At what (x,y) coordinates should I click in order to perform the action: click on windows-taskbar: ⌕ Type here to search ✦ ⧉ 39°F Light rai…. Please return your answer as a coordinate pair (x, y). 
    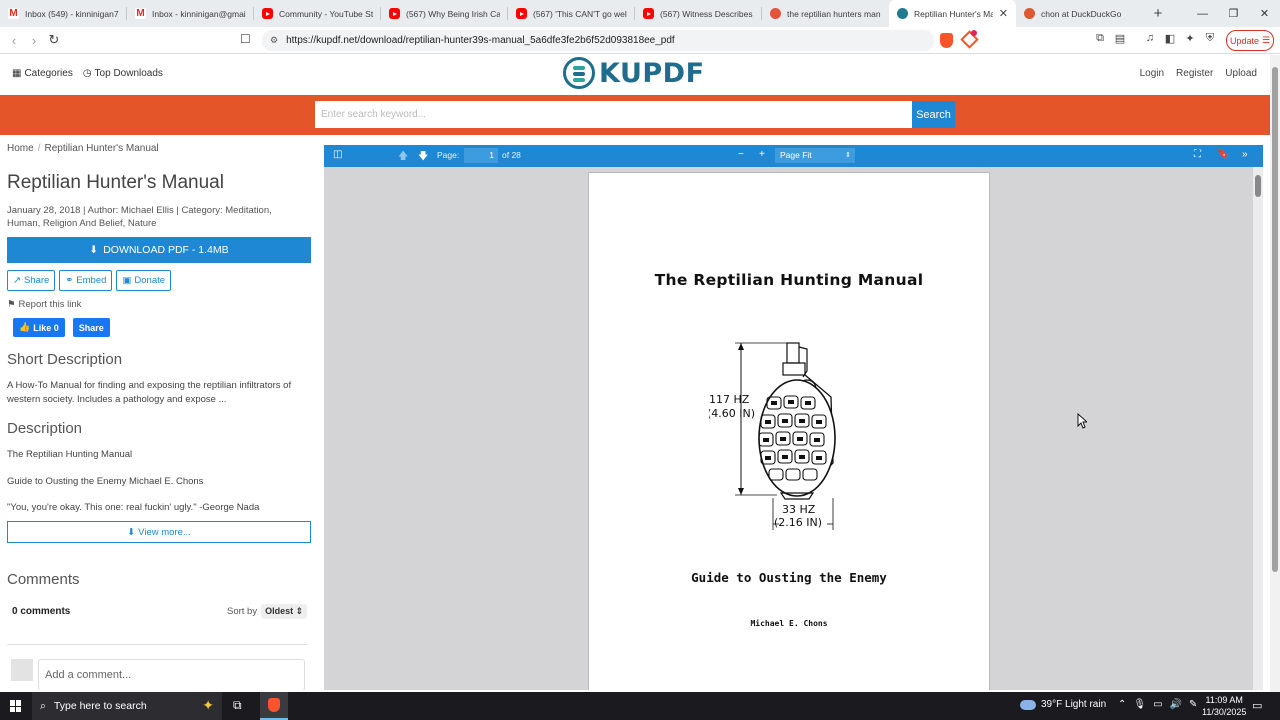
    Looking at the image, I should click on (640, 706).